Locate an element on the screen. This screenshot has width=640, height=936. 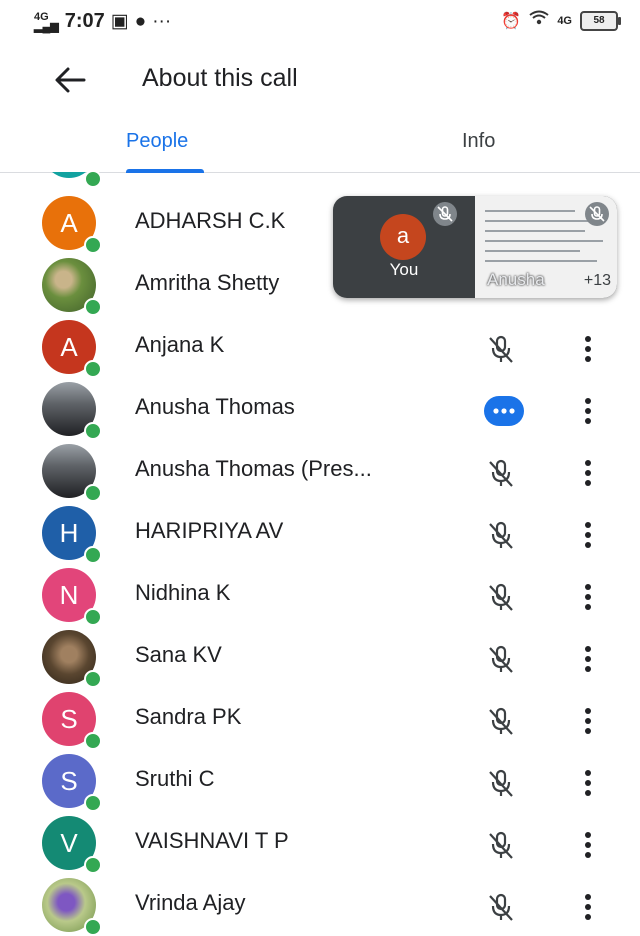
back-button is located at coordinates (70, 80).